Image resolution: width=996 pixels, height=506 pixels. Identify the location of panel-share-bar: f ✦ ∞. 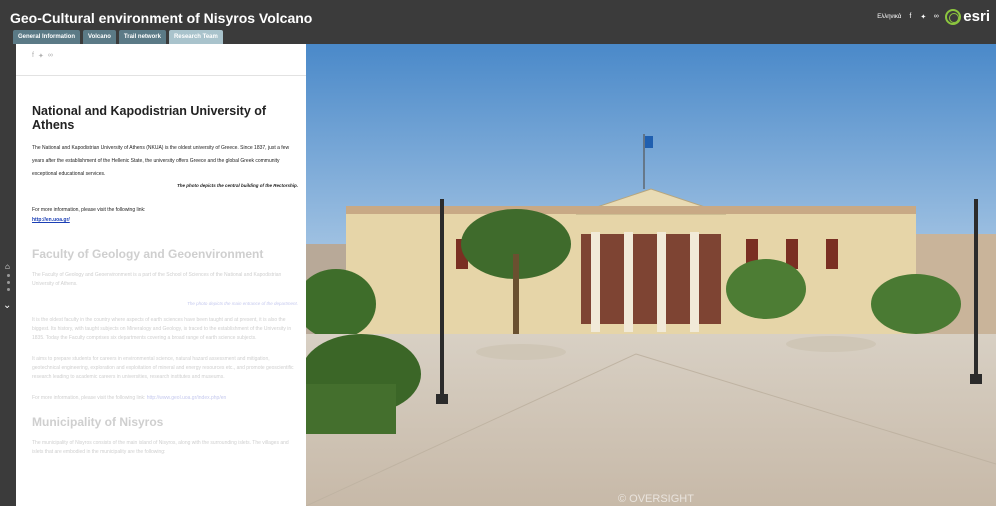
(42, 56).